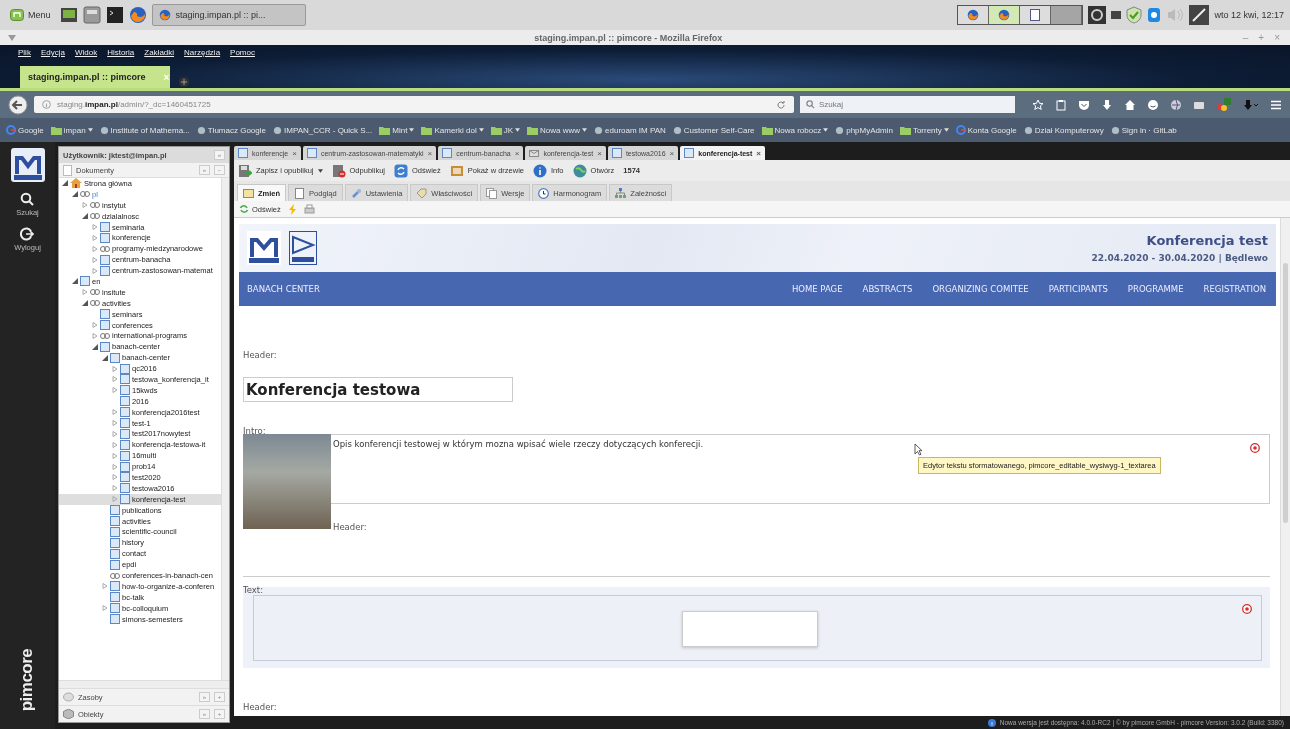 The image size is (1290, 729). What do you see at coordinates (518, 444) in the screenshot?
I see `intro-text: Opis konferencji testowej w którym mozna wpisać wiele rzeczy dotyczących konferecji.` at bounding box center [518, 444].